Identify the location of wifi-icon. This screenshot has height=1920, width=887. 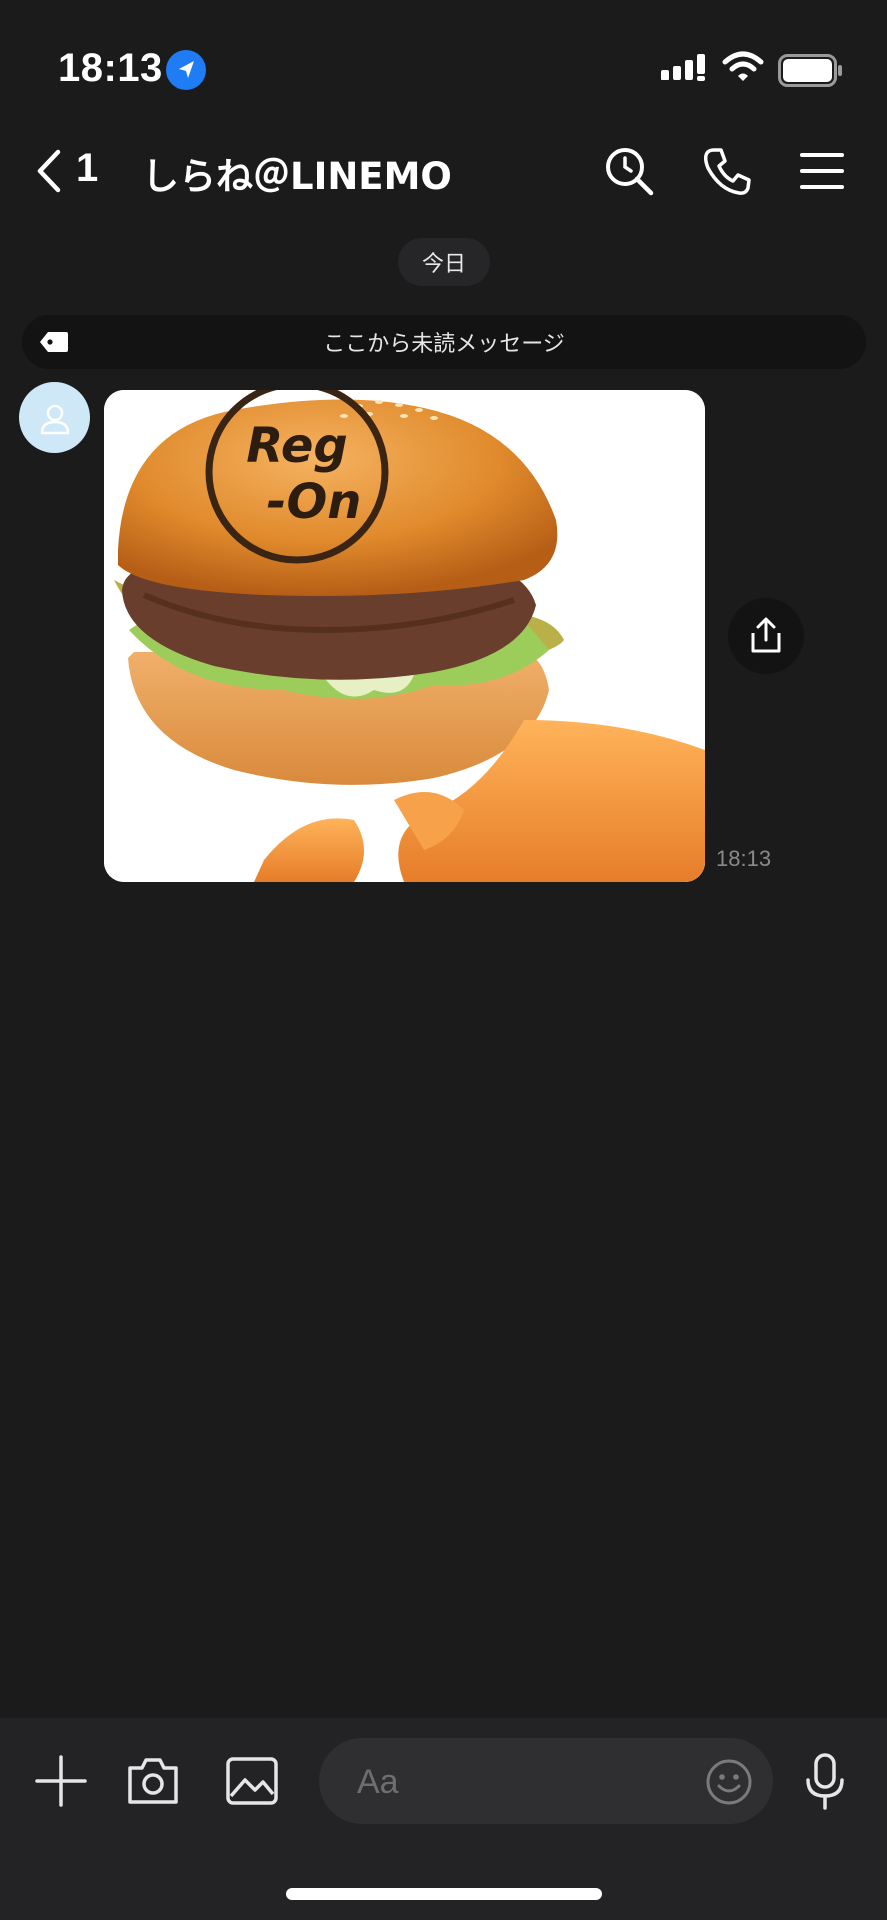
(743, 66).